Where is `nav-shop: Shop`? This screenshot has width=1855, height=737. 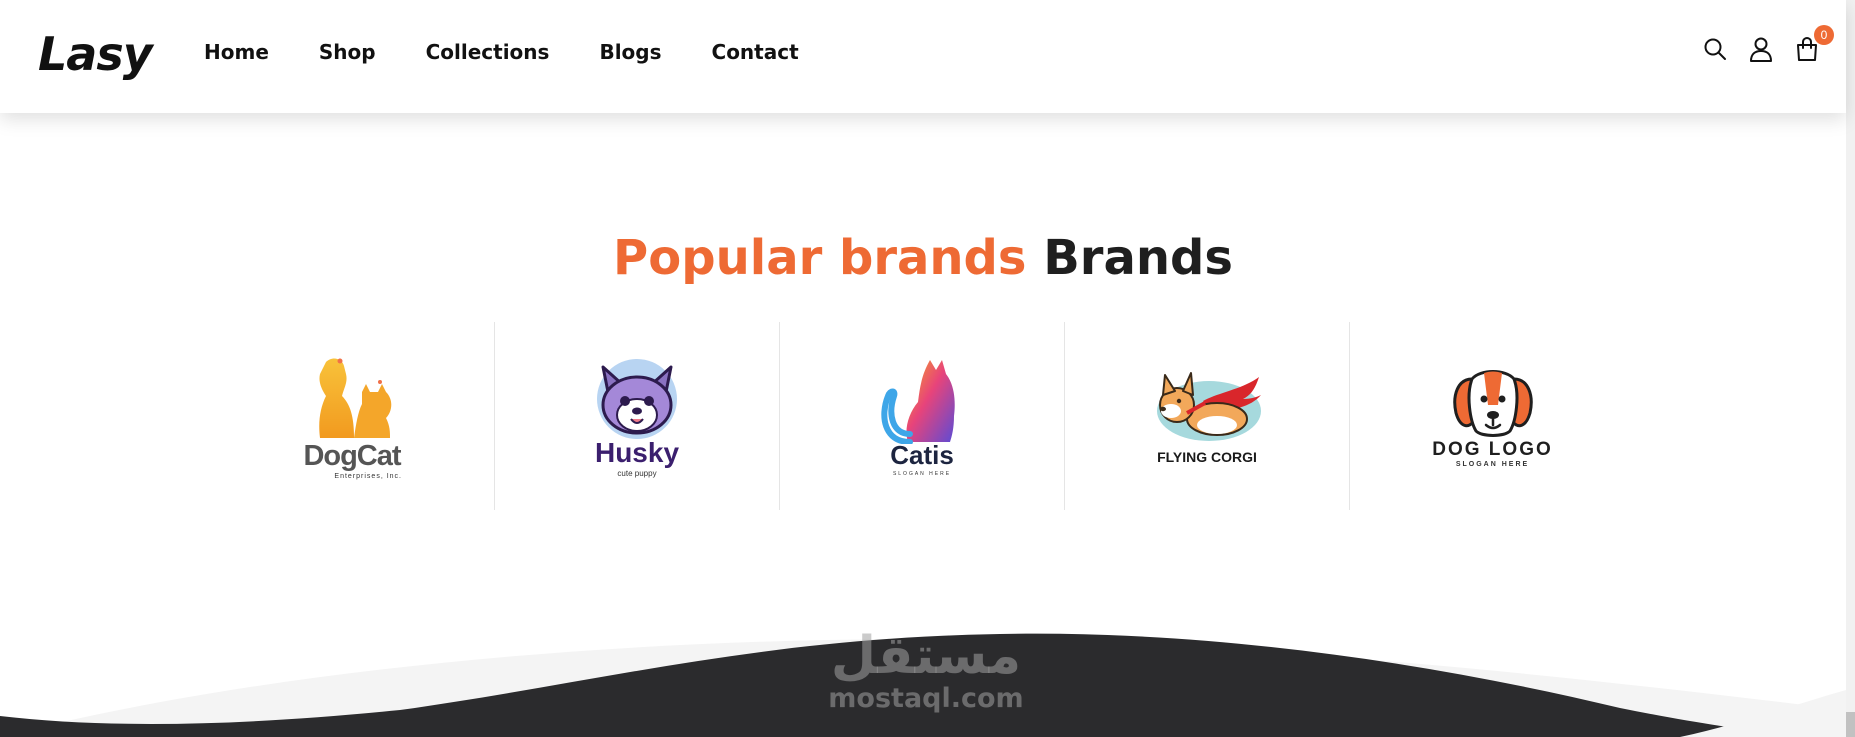 nav-shop: Shop is located at coordinates (347, 52).